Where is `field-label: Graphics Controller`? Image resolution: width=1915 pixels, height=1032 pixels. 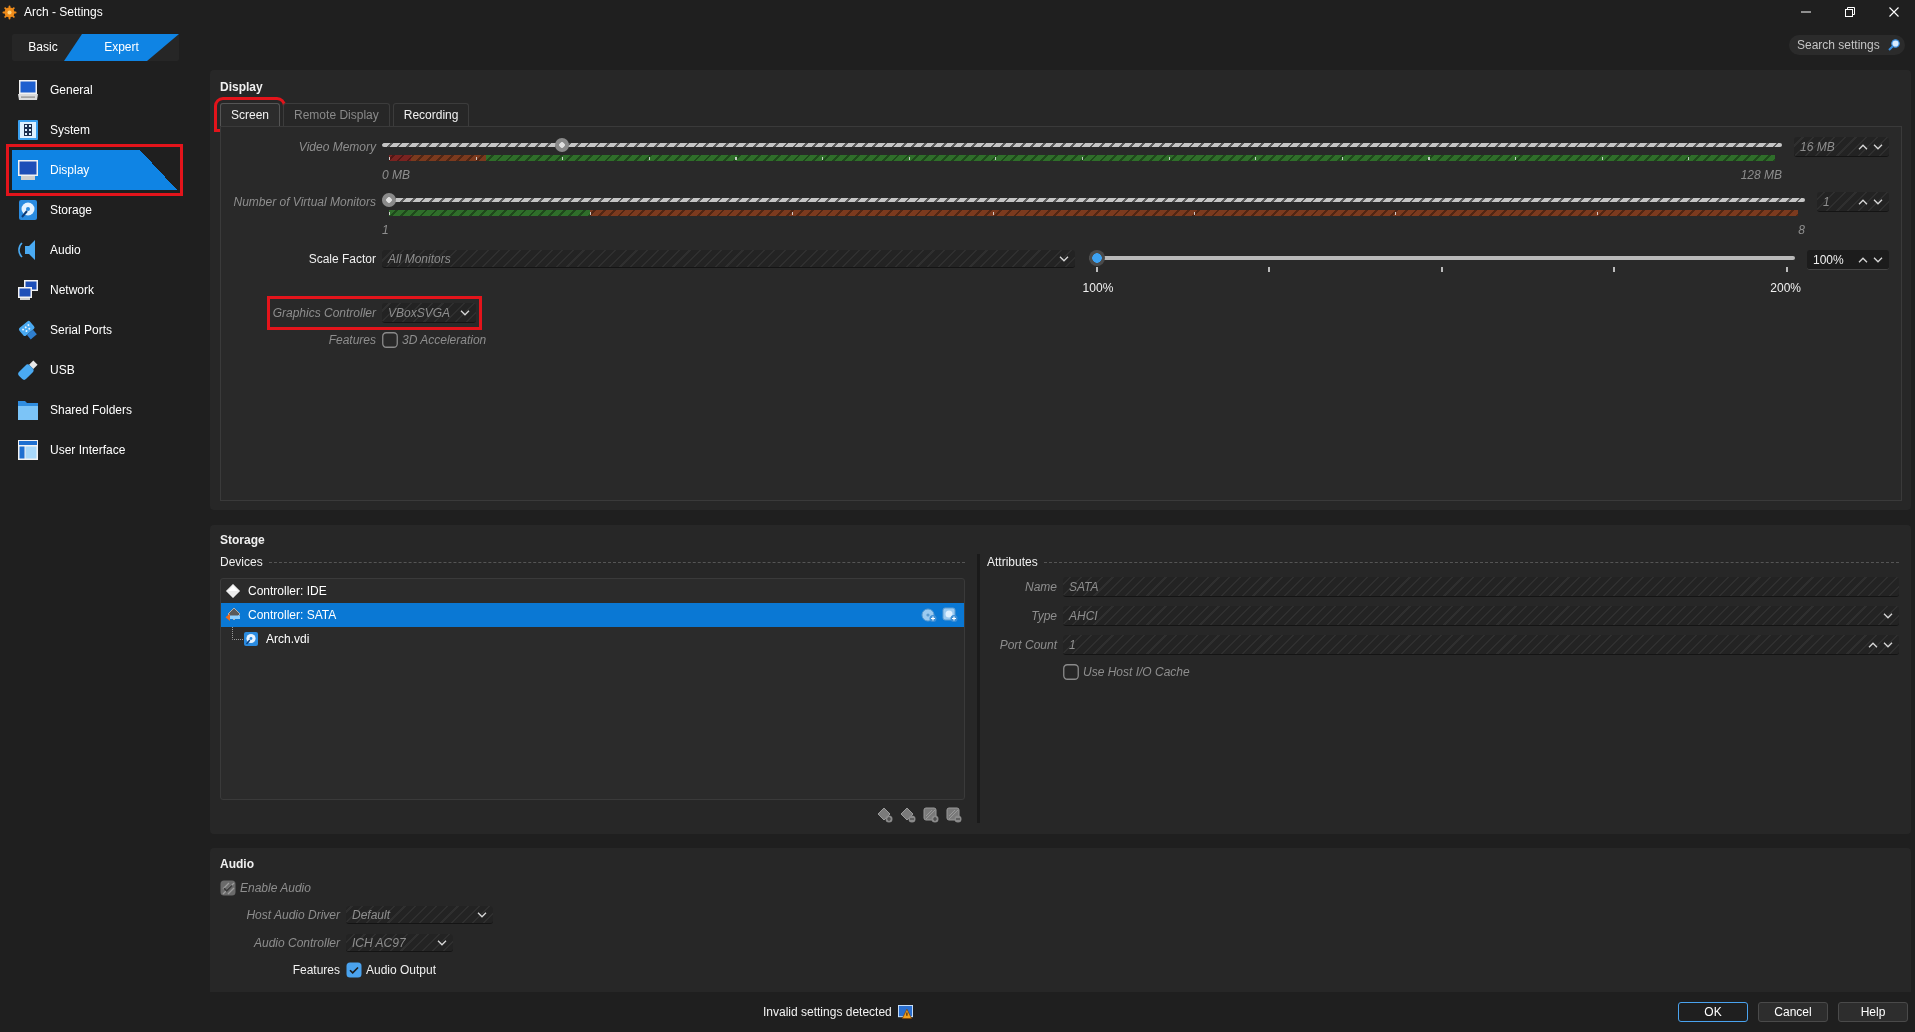
field-label: Graphics Controller is located at coordinates (324, 313).